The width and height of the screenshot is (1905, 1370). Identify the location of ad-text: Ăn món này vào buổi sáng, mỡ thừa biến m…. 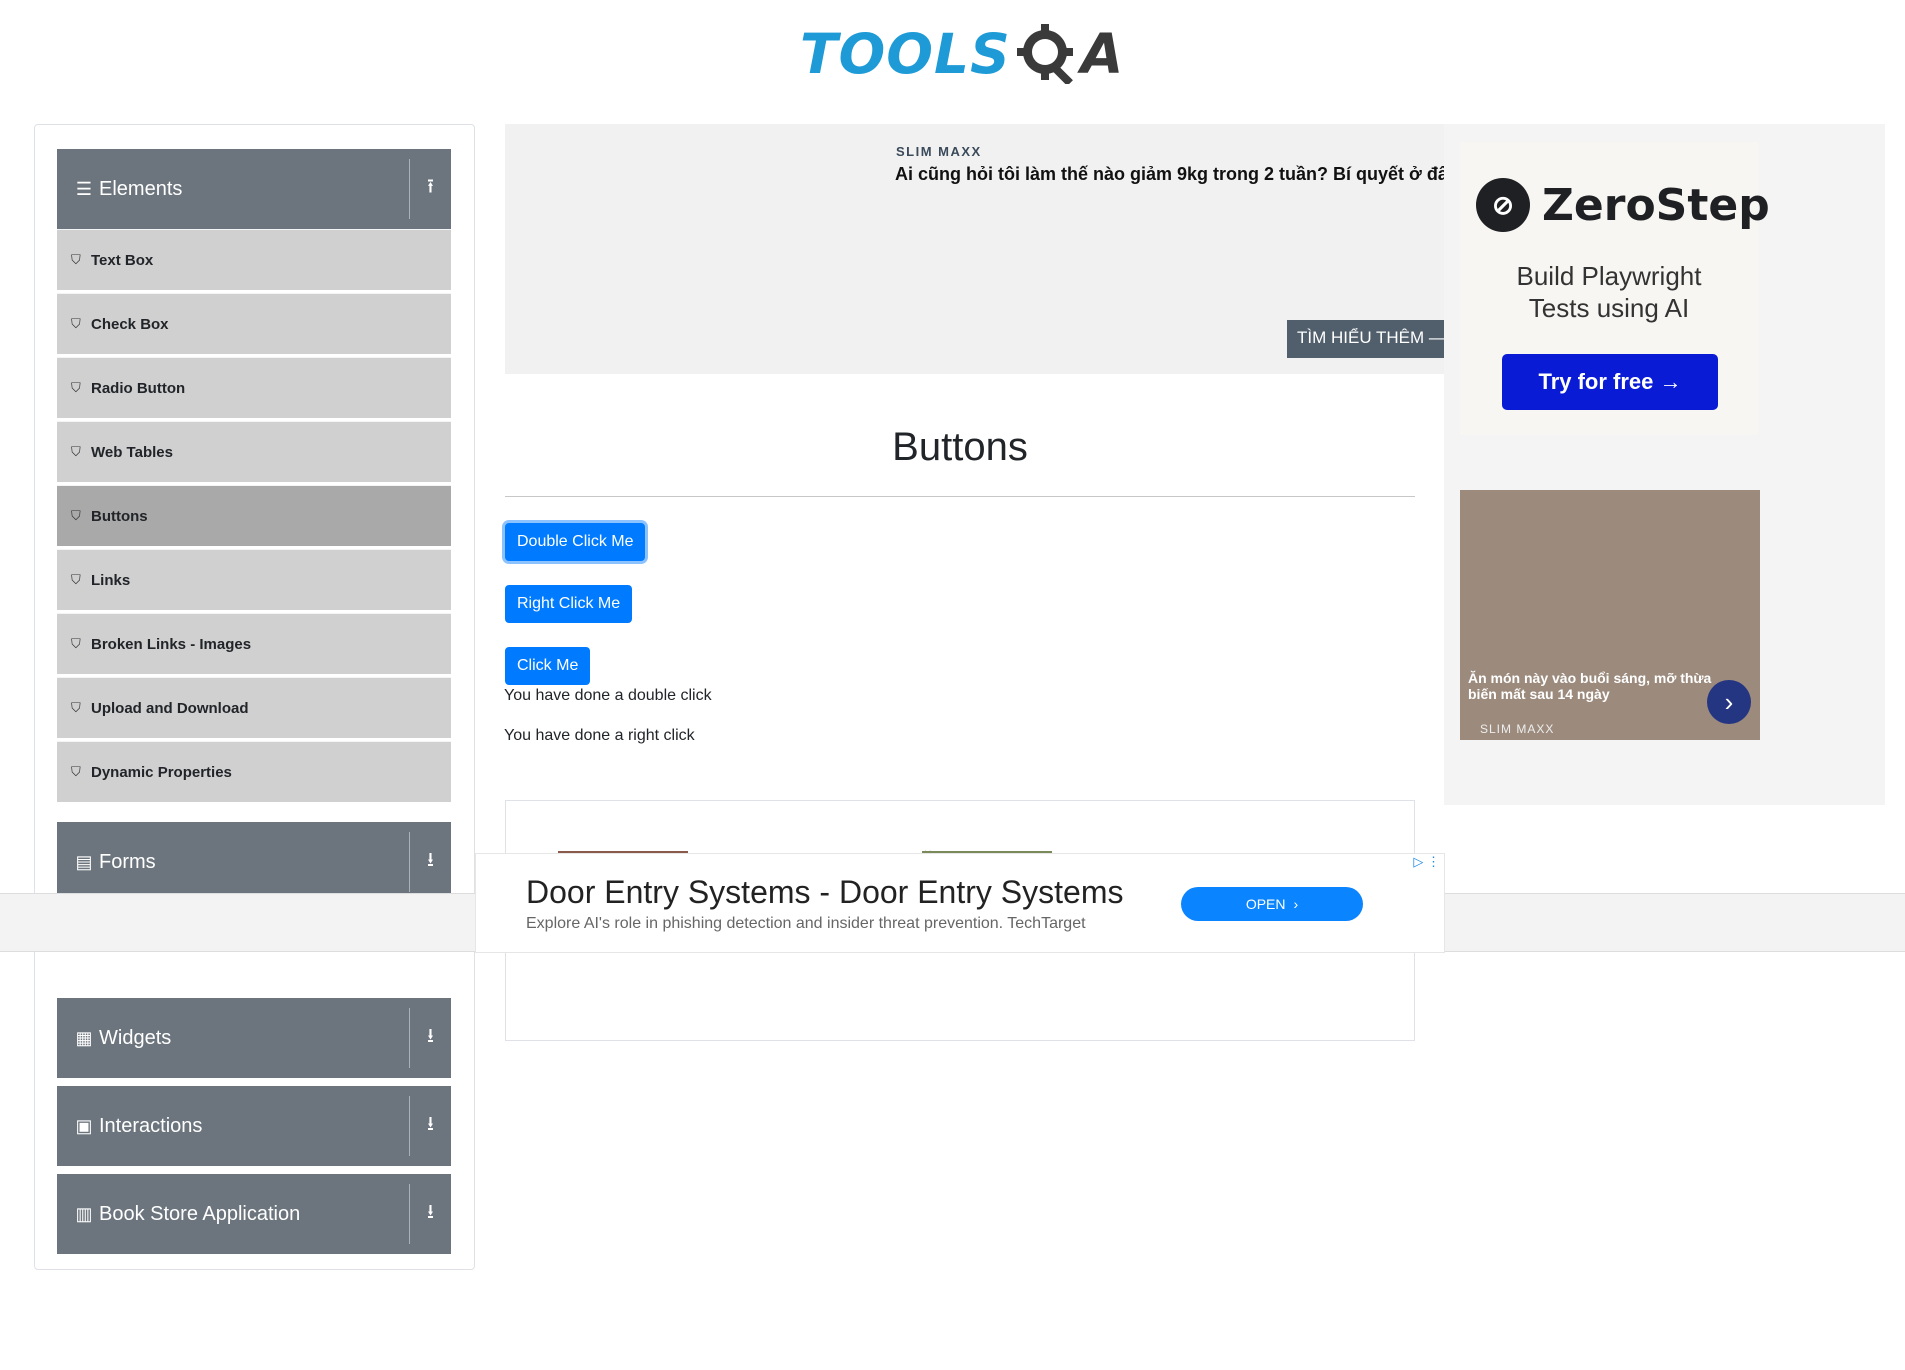
(1590, 686).